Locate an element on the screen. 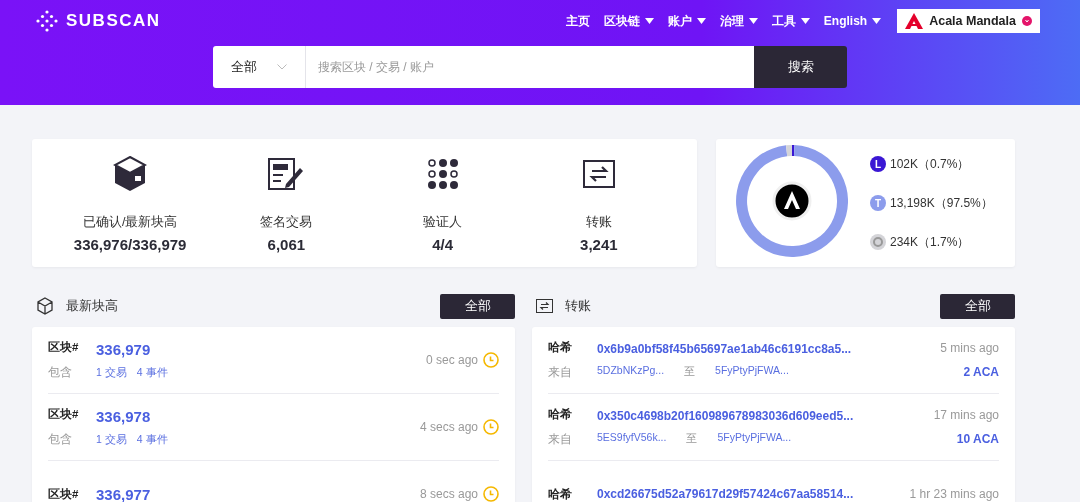  section-title: 转账 is located at coordinates (578, 306).